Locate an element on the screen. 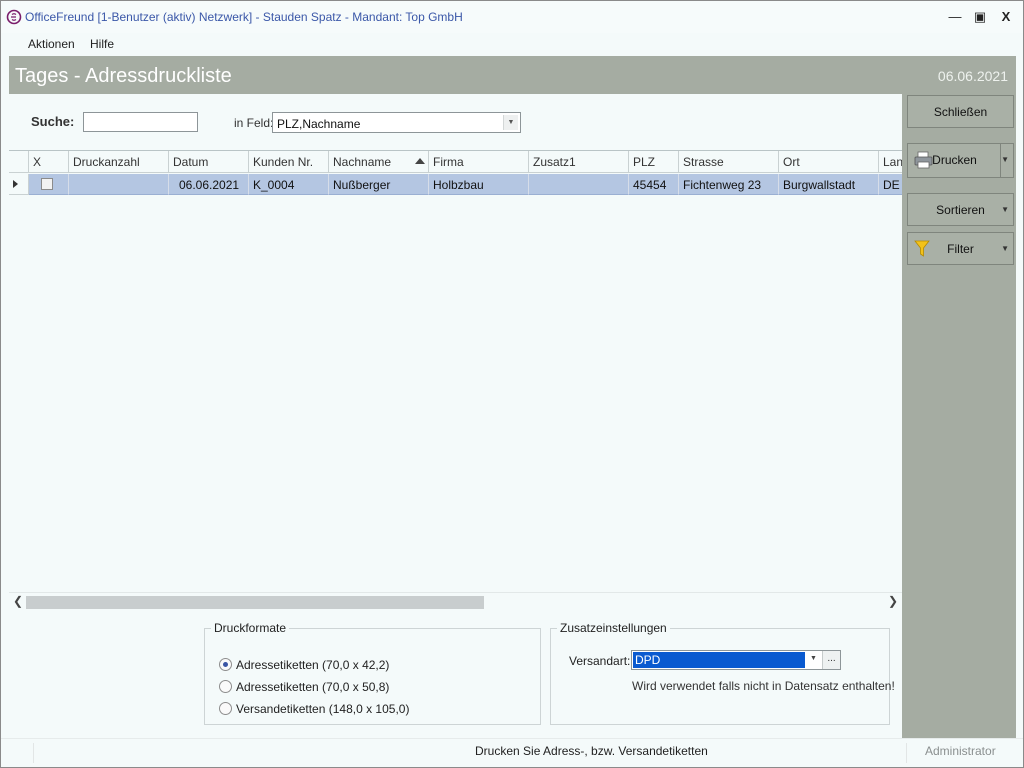 This screenshot has height=768, width=1024. action-panel: Schließen Drucken ▼ Sortieren ▼ Filter ▼ is located at coordinates (959, 416).